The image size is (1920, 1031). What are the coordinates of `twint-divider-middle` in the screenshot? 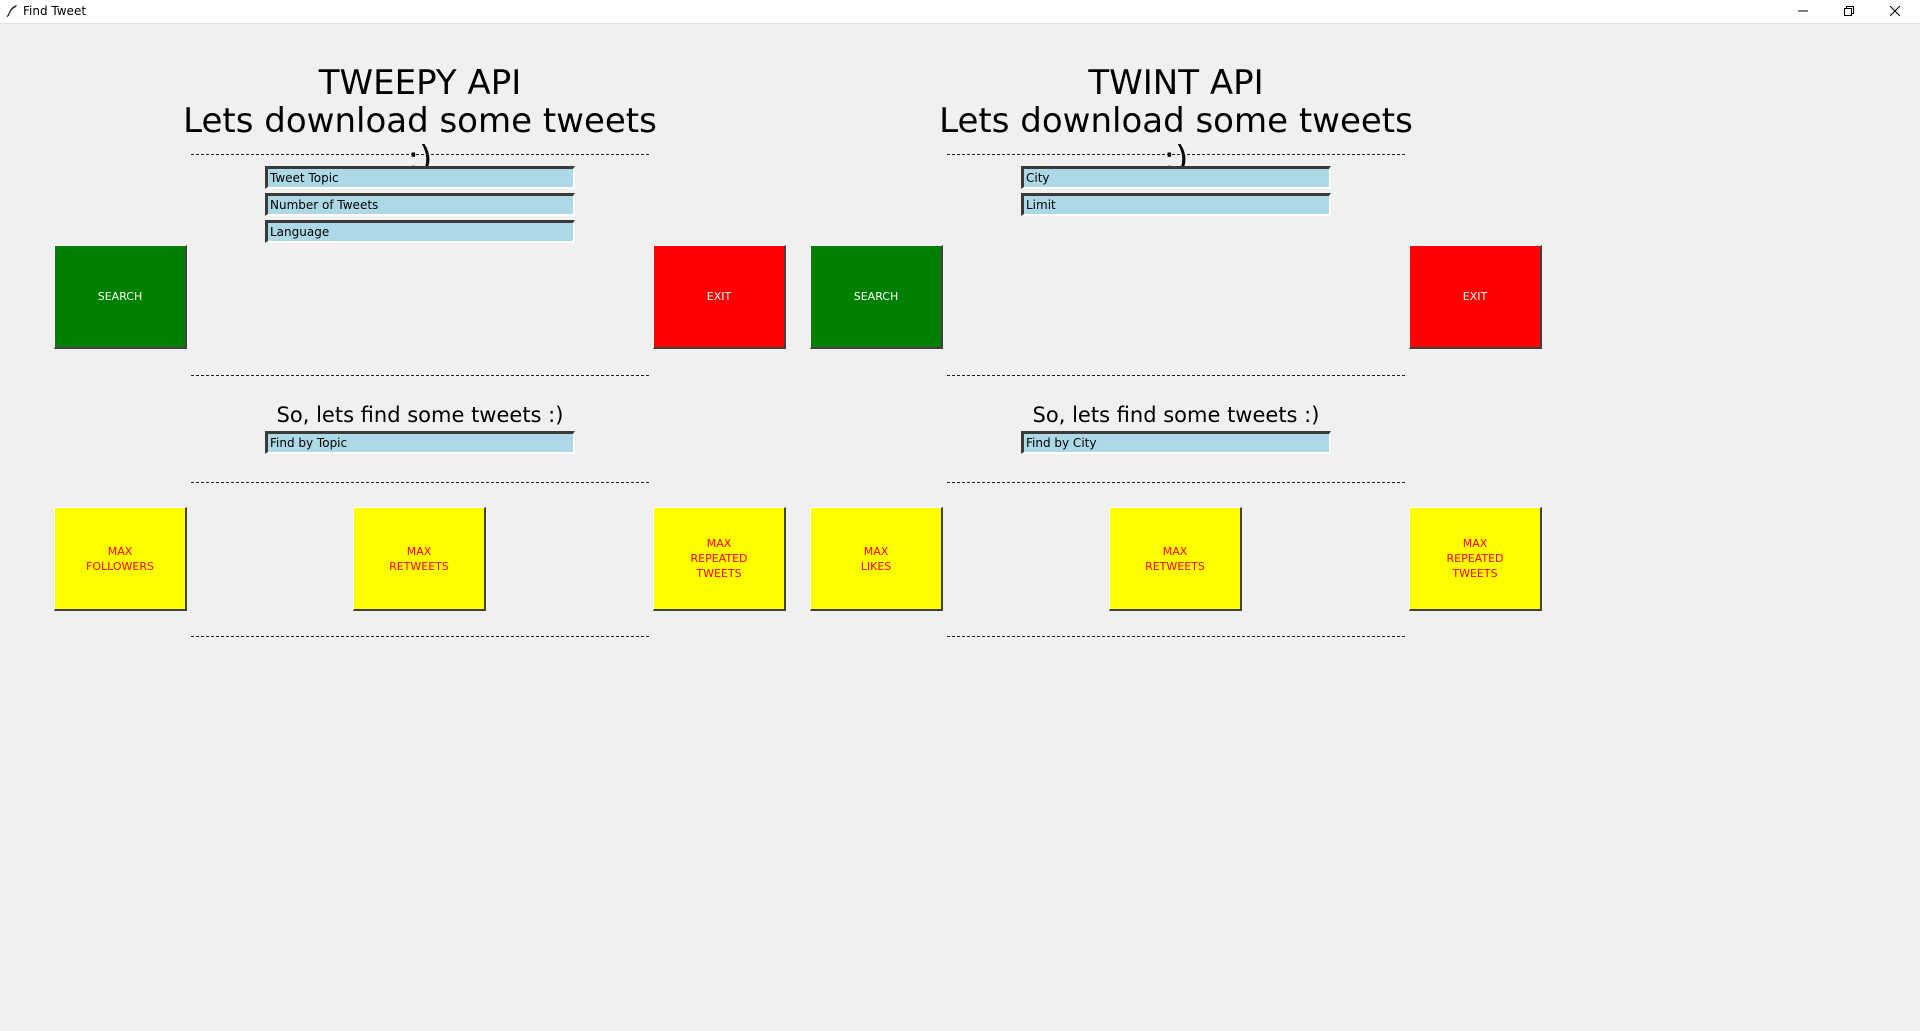 It's located at (1176, 375).